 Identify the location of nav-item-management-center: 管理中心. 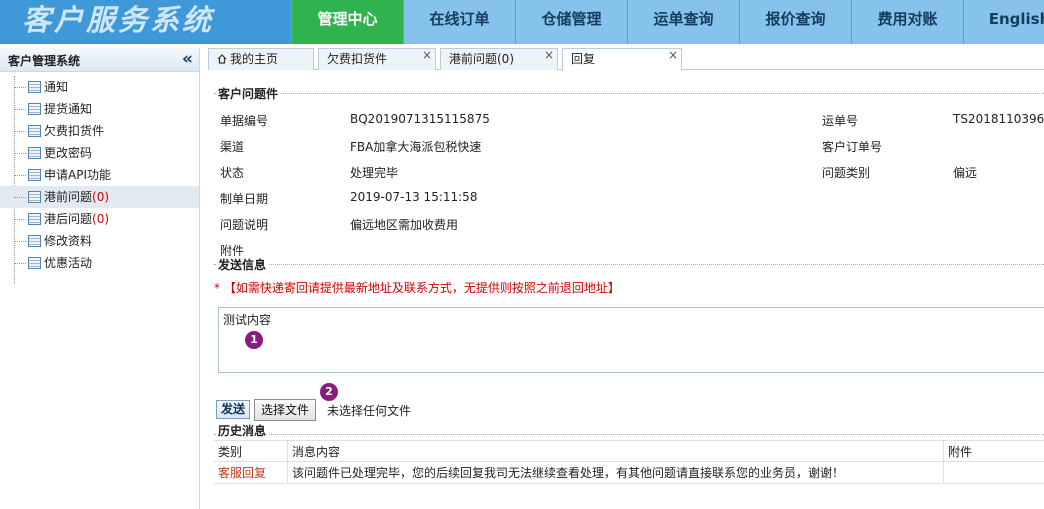
(347, 22).